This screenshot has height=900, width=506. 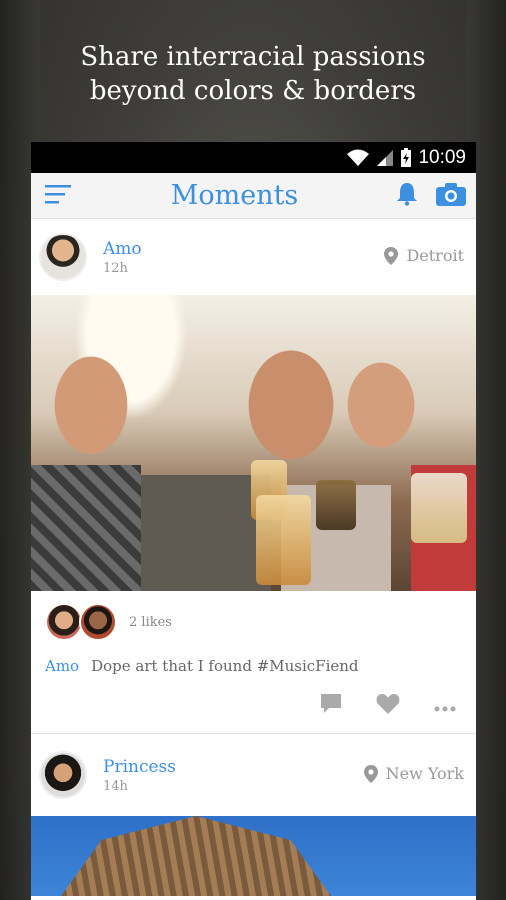 I want to click on tagline-line-2: beyond colors & borders, so click(x=253, y=91).